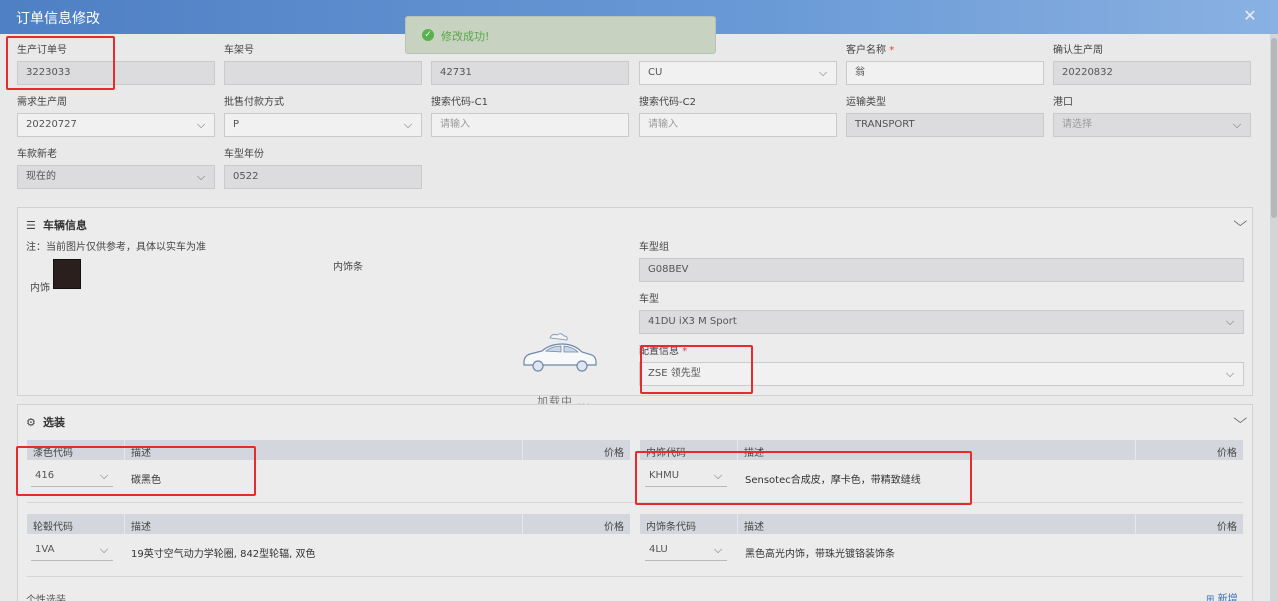  I want to click on options-title: ⚙ 选装, so click(45, 422).